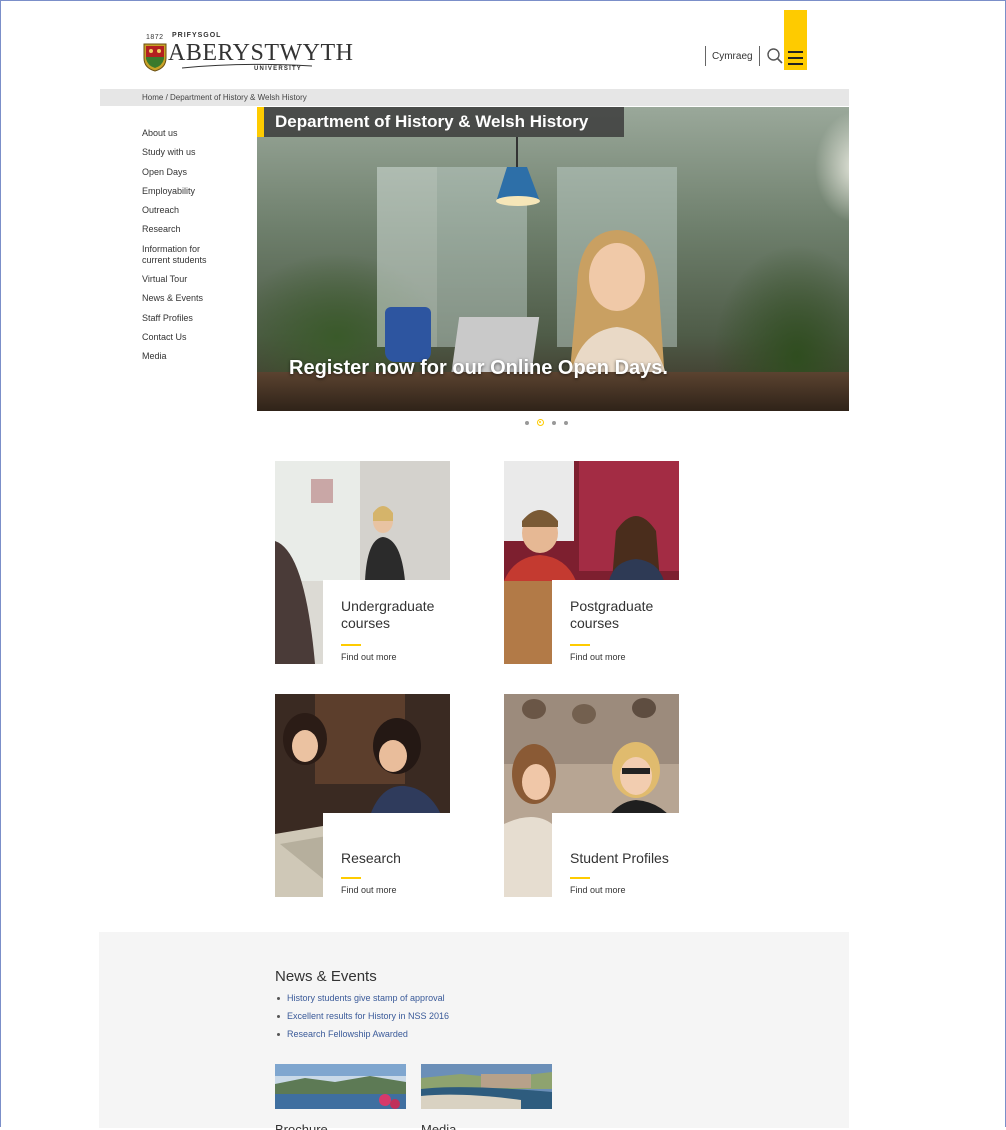 This screenshot has height=1130, width=1006. What do you see at coordinates (301, 1126) in the screenshot?
I see `brochure-label: Brochure` at bounding box center [301, 1126].